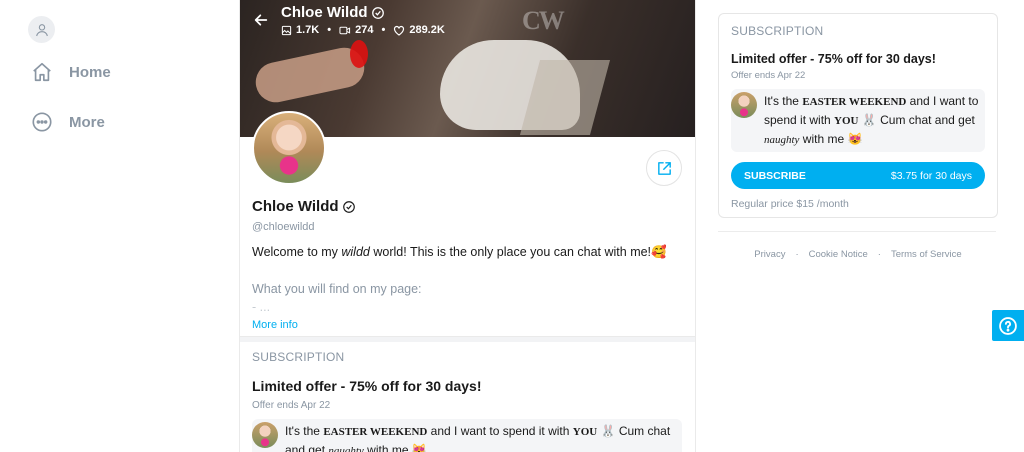  Describe the element at coordinates (467, 339) in the screenshot. I see `section-divider` at that location.